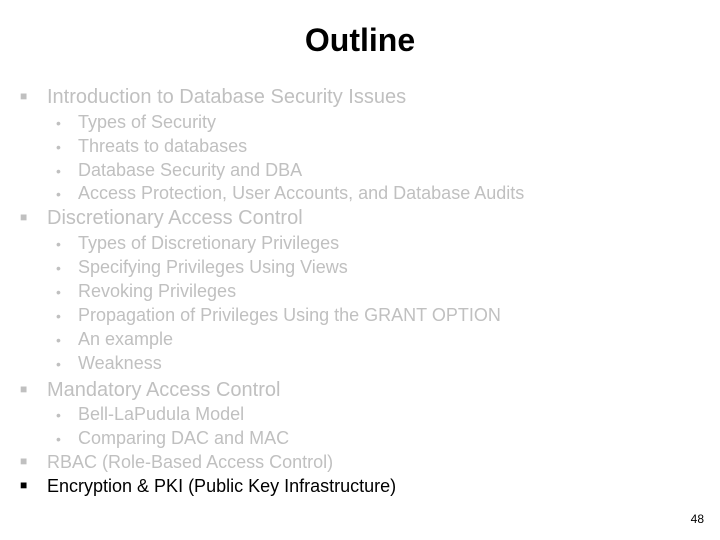 The image size is (720, 540). I want to click on outline-subitem: • Bell-LaPudula Model, so click(150, 414).